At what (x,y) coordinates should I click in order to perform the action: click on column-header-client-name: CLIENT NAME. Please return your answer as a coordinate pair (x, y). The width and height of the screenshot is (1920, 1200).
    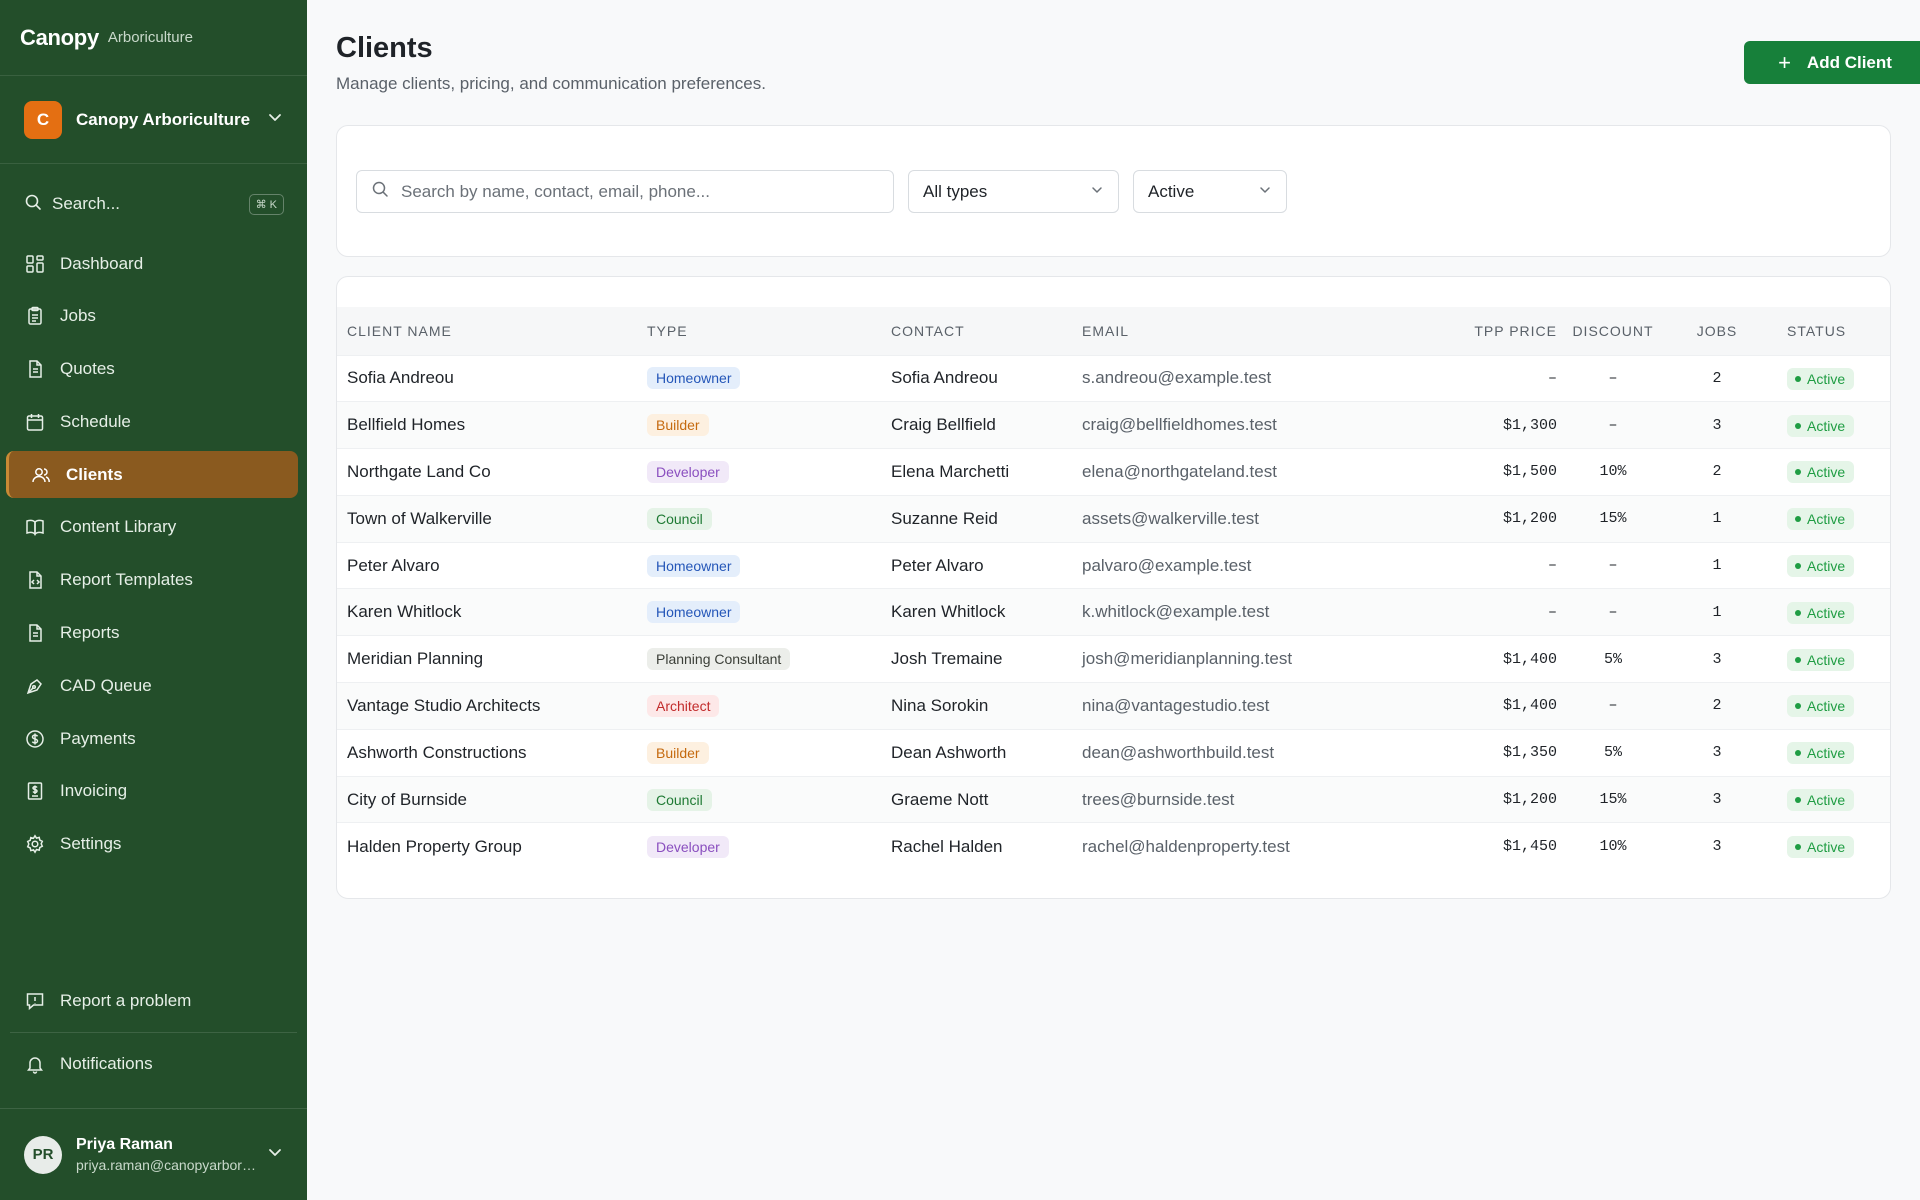
    Looking at the image, I should click on (492, 331).